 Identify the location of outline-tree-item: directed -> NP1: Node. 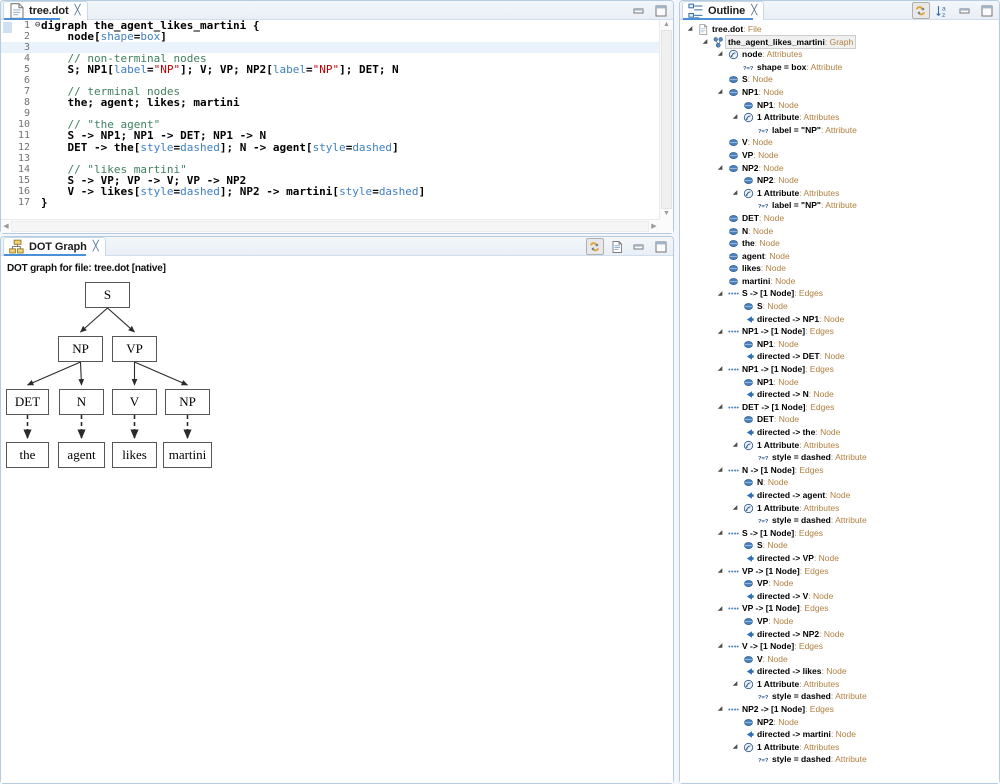
(839, 319).